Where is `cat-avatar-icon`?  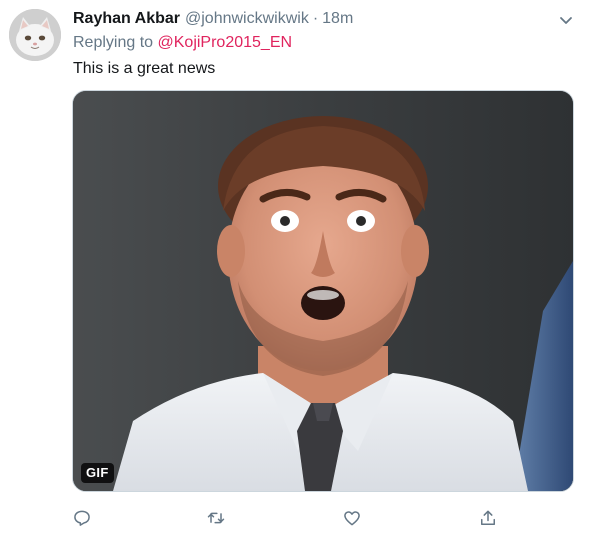
cat-avatar-icon is located at coordinates (35, 35).